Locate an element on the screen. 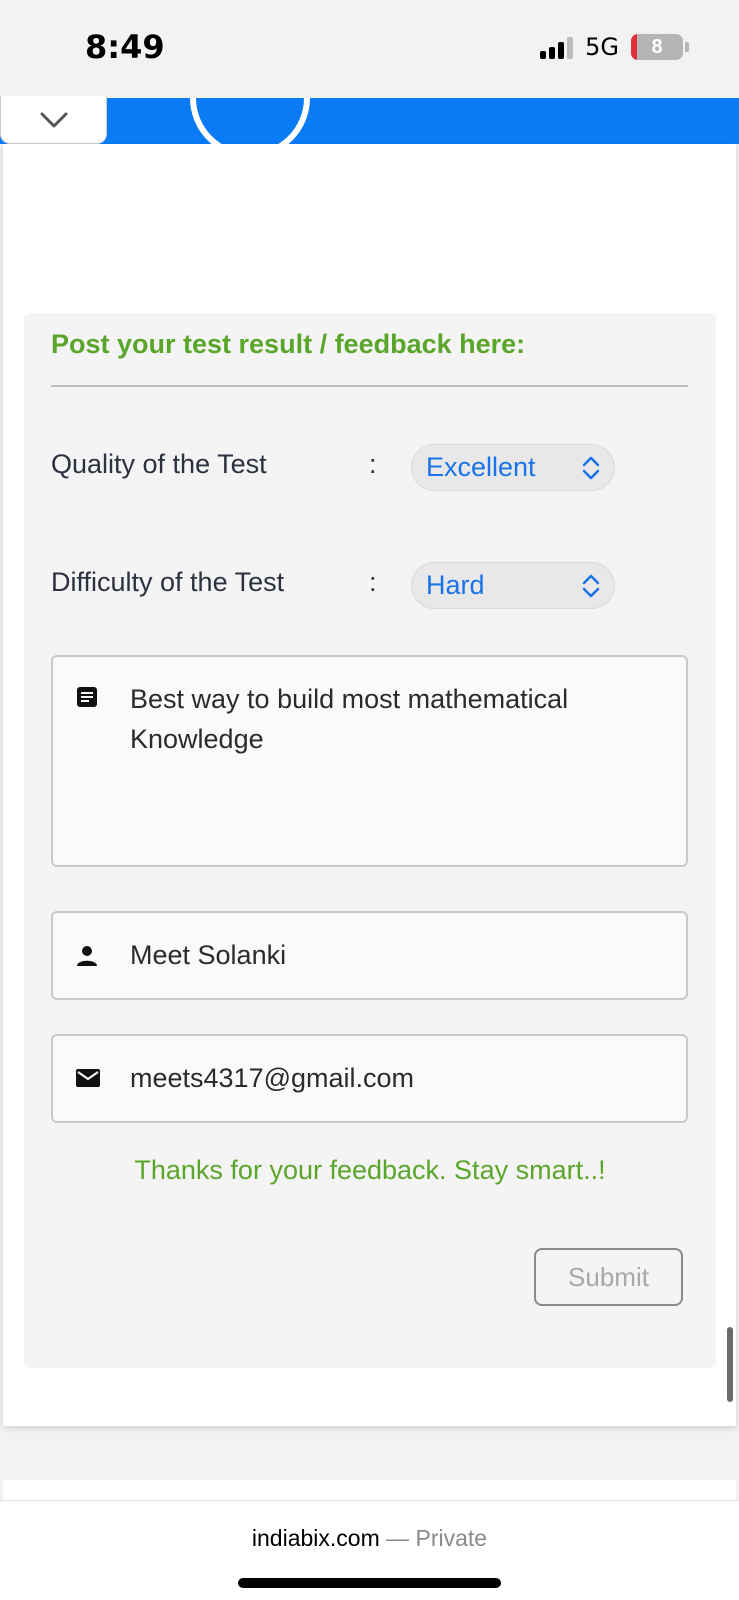  form-title: Post your test result / feedback here: is located at coordinates (288, 344).